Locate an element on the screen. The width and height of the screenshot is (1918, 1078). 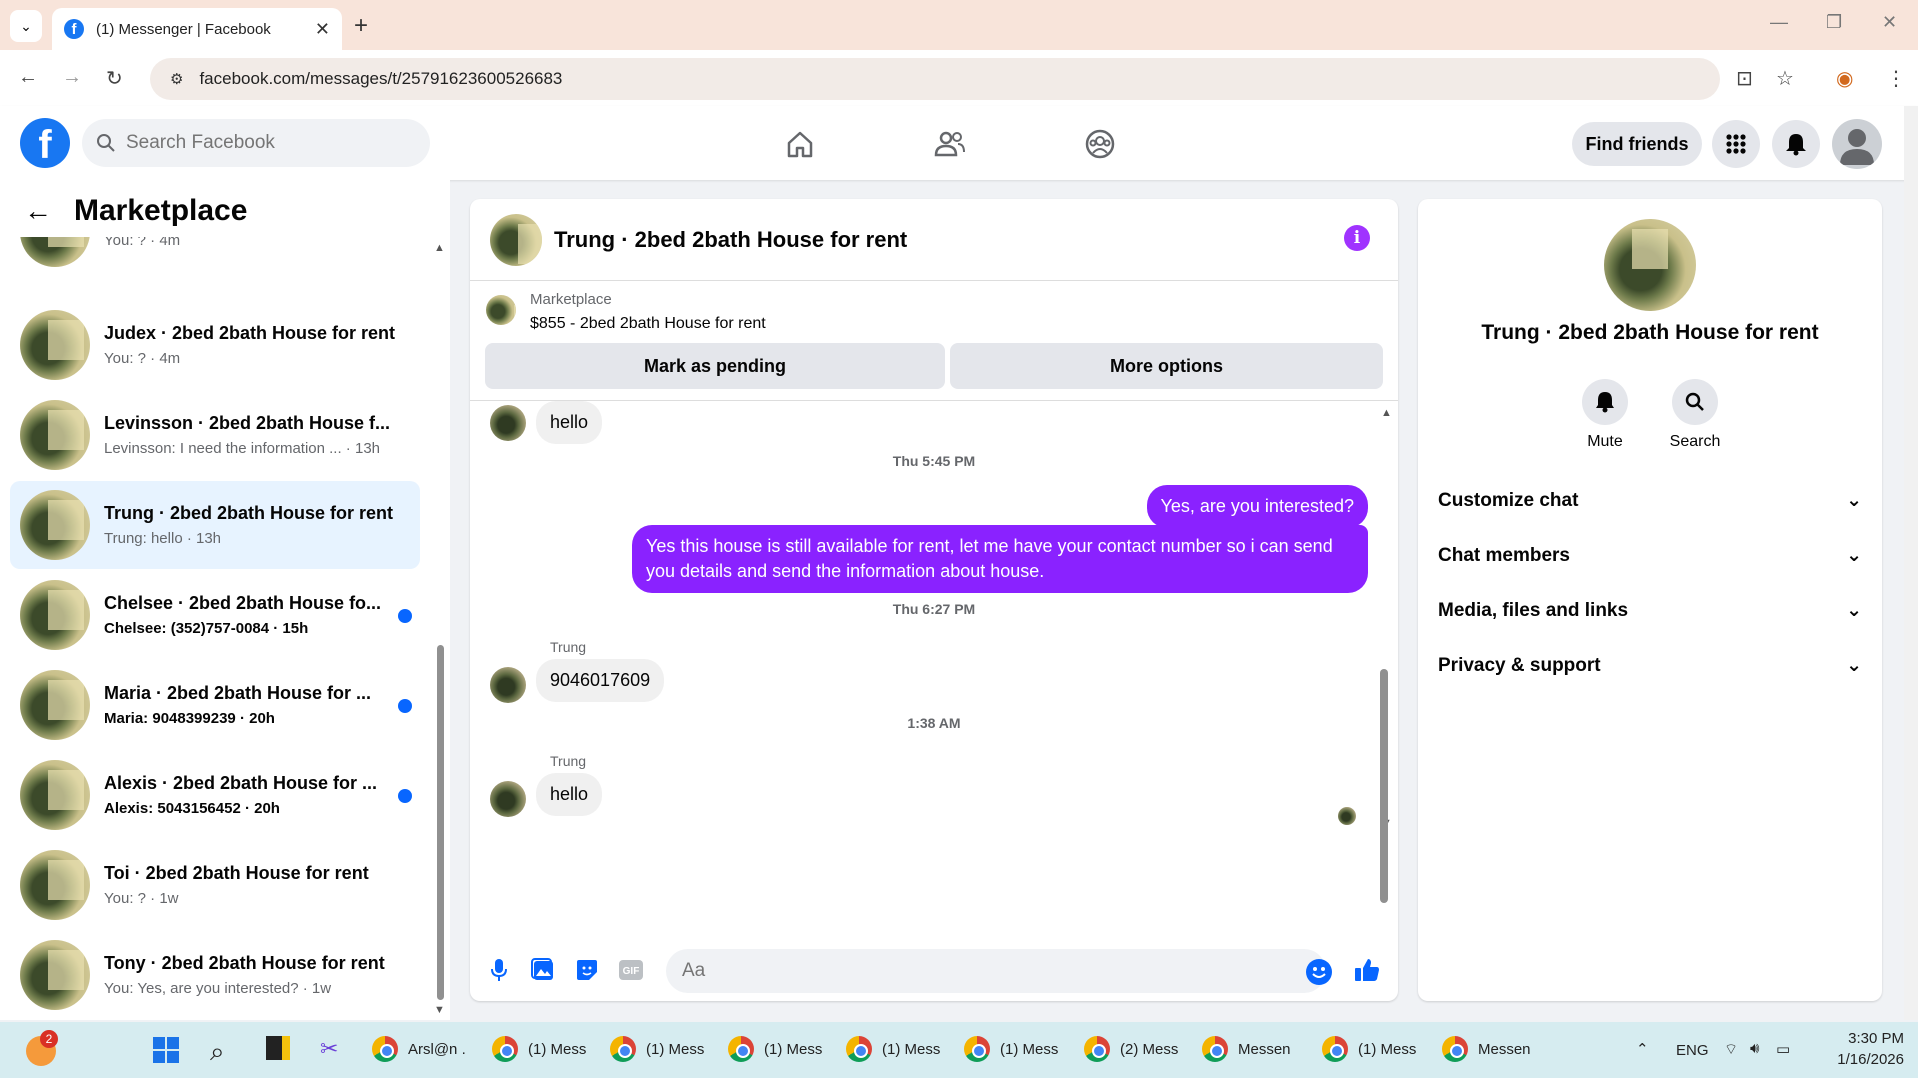
notifications-bell-icon is located at coordinates (1796, 144).